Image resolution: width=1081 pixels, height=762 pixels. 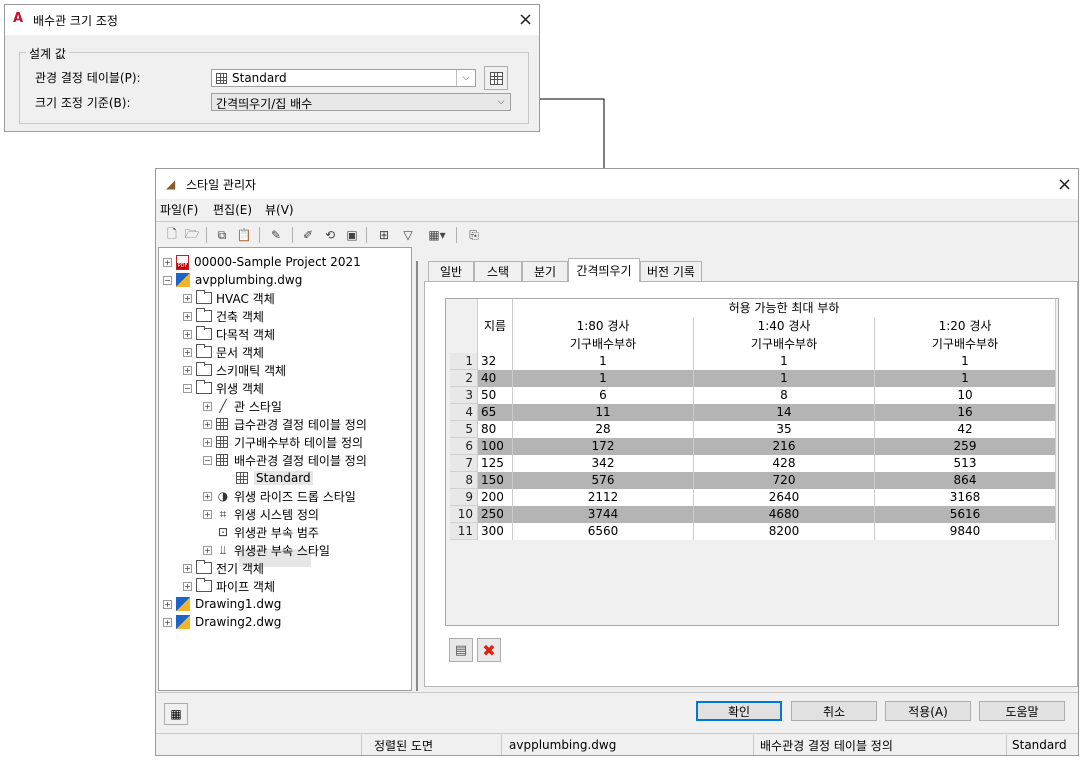 I want to click on size-cell: 200, so click(x=495, y=497).